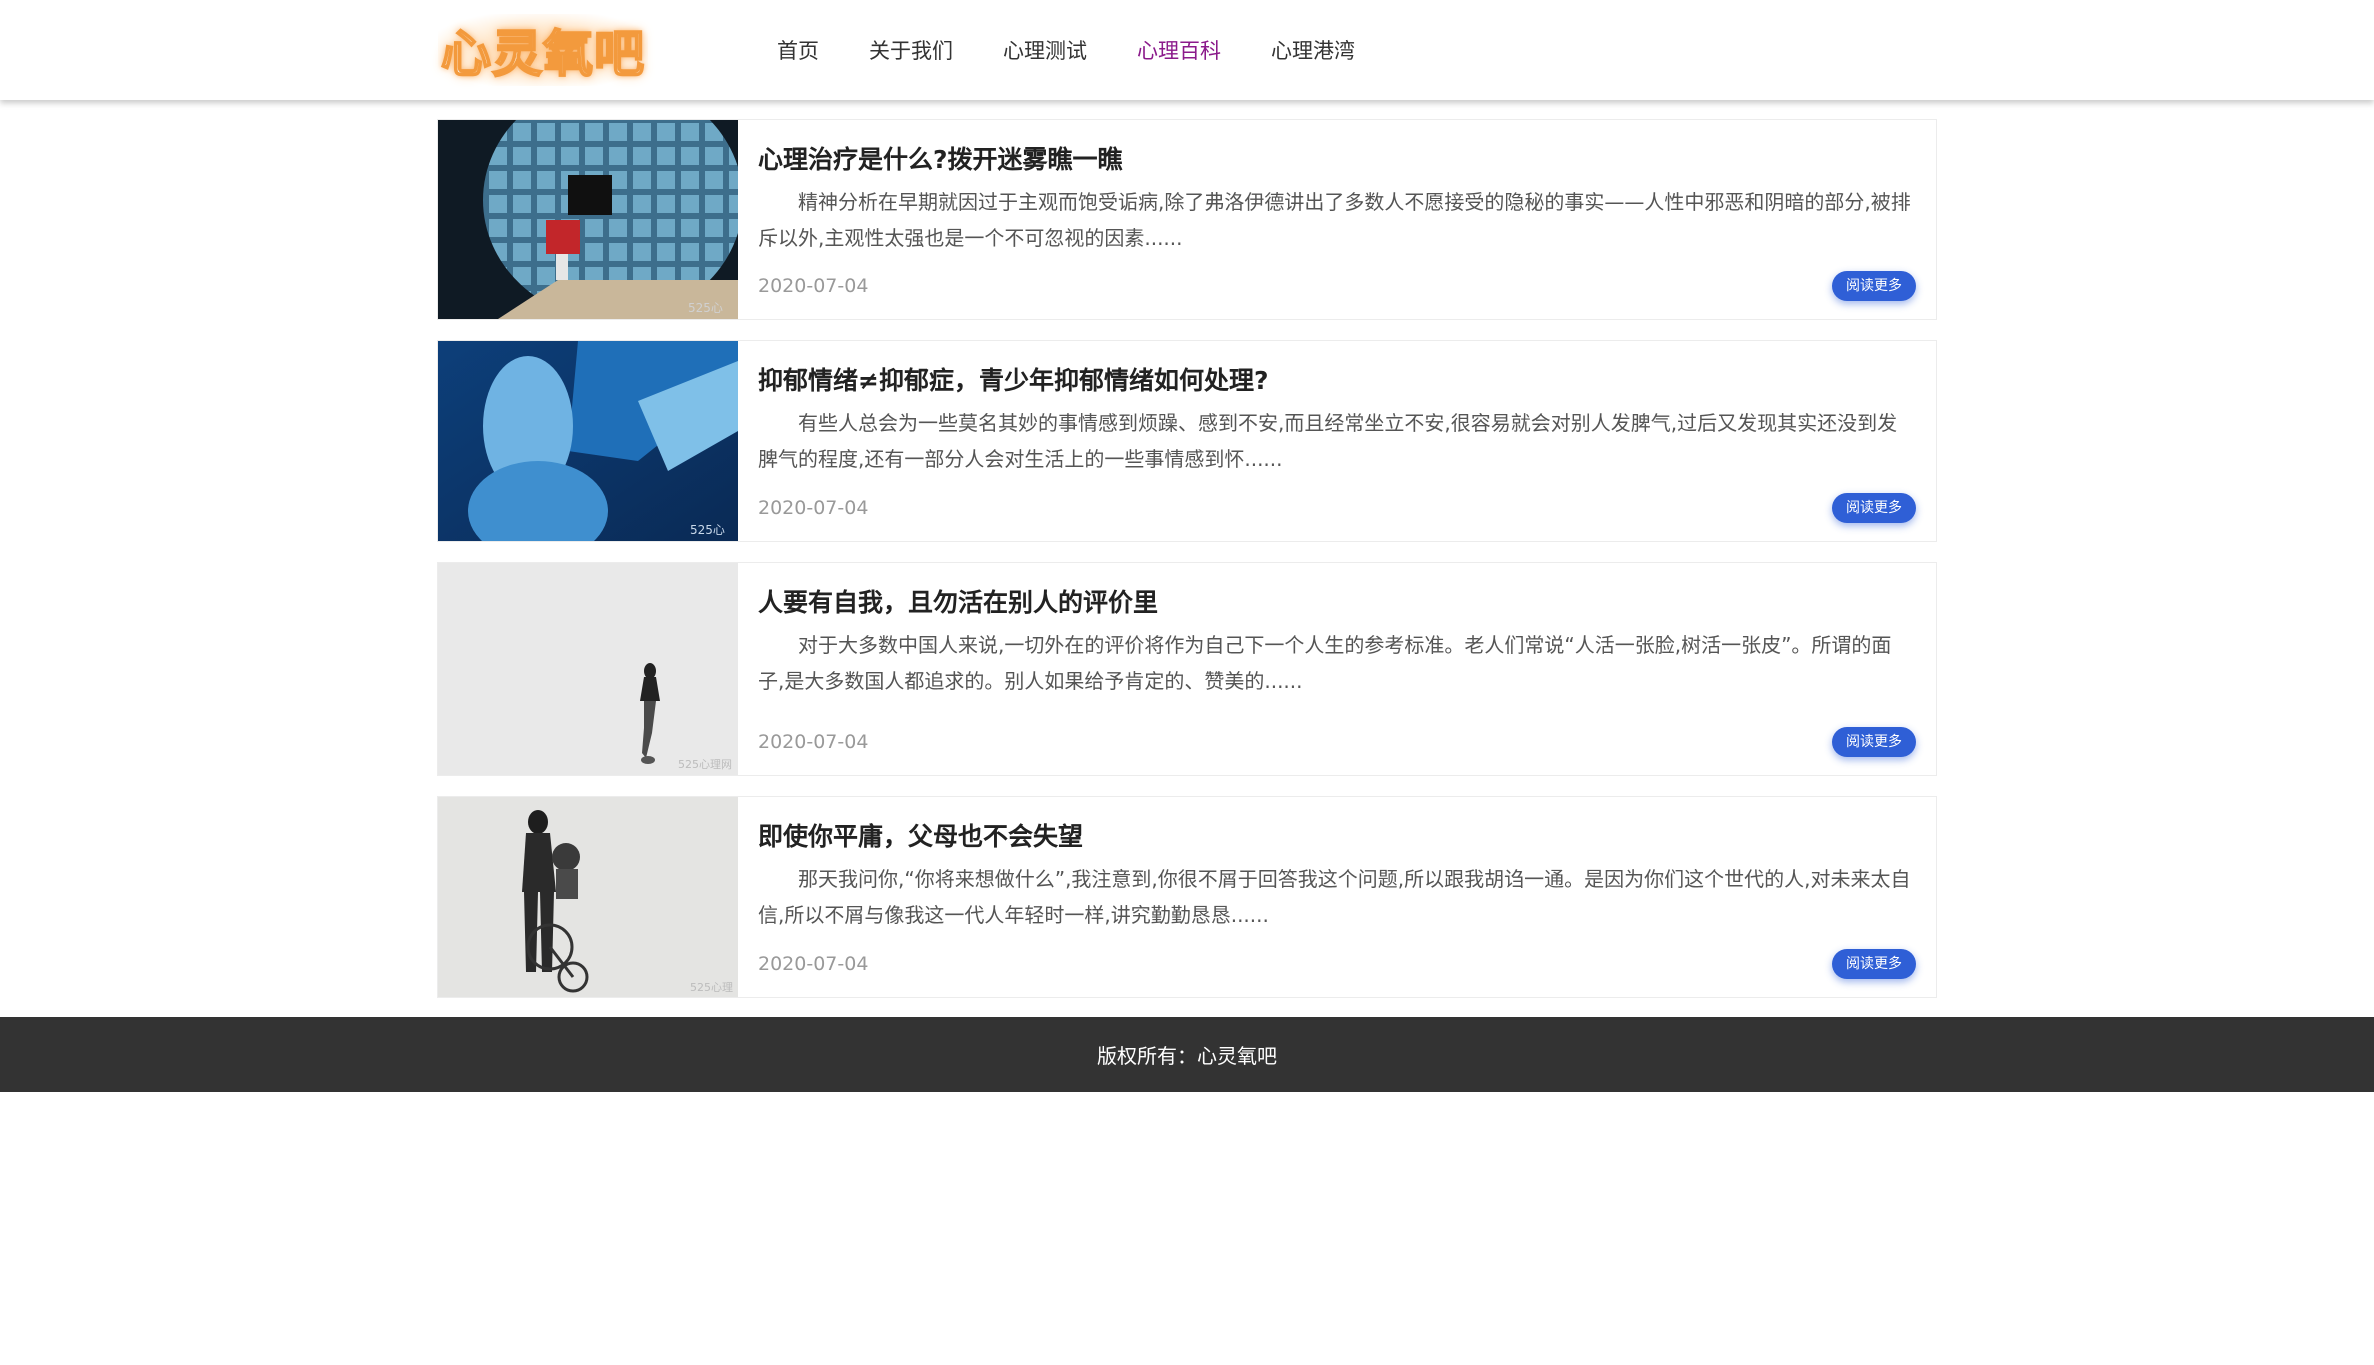 The width and height of the screenshot is (2374, 1365). Describe the element at coordinates (1013, 379) in the screenshot. I see `article-title: 抑郁情绪≠抑郁症，青少年抑郁情绪如何处理?` at that location.